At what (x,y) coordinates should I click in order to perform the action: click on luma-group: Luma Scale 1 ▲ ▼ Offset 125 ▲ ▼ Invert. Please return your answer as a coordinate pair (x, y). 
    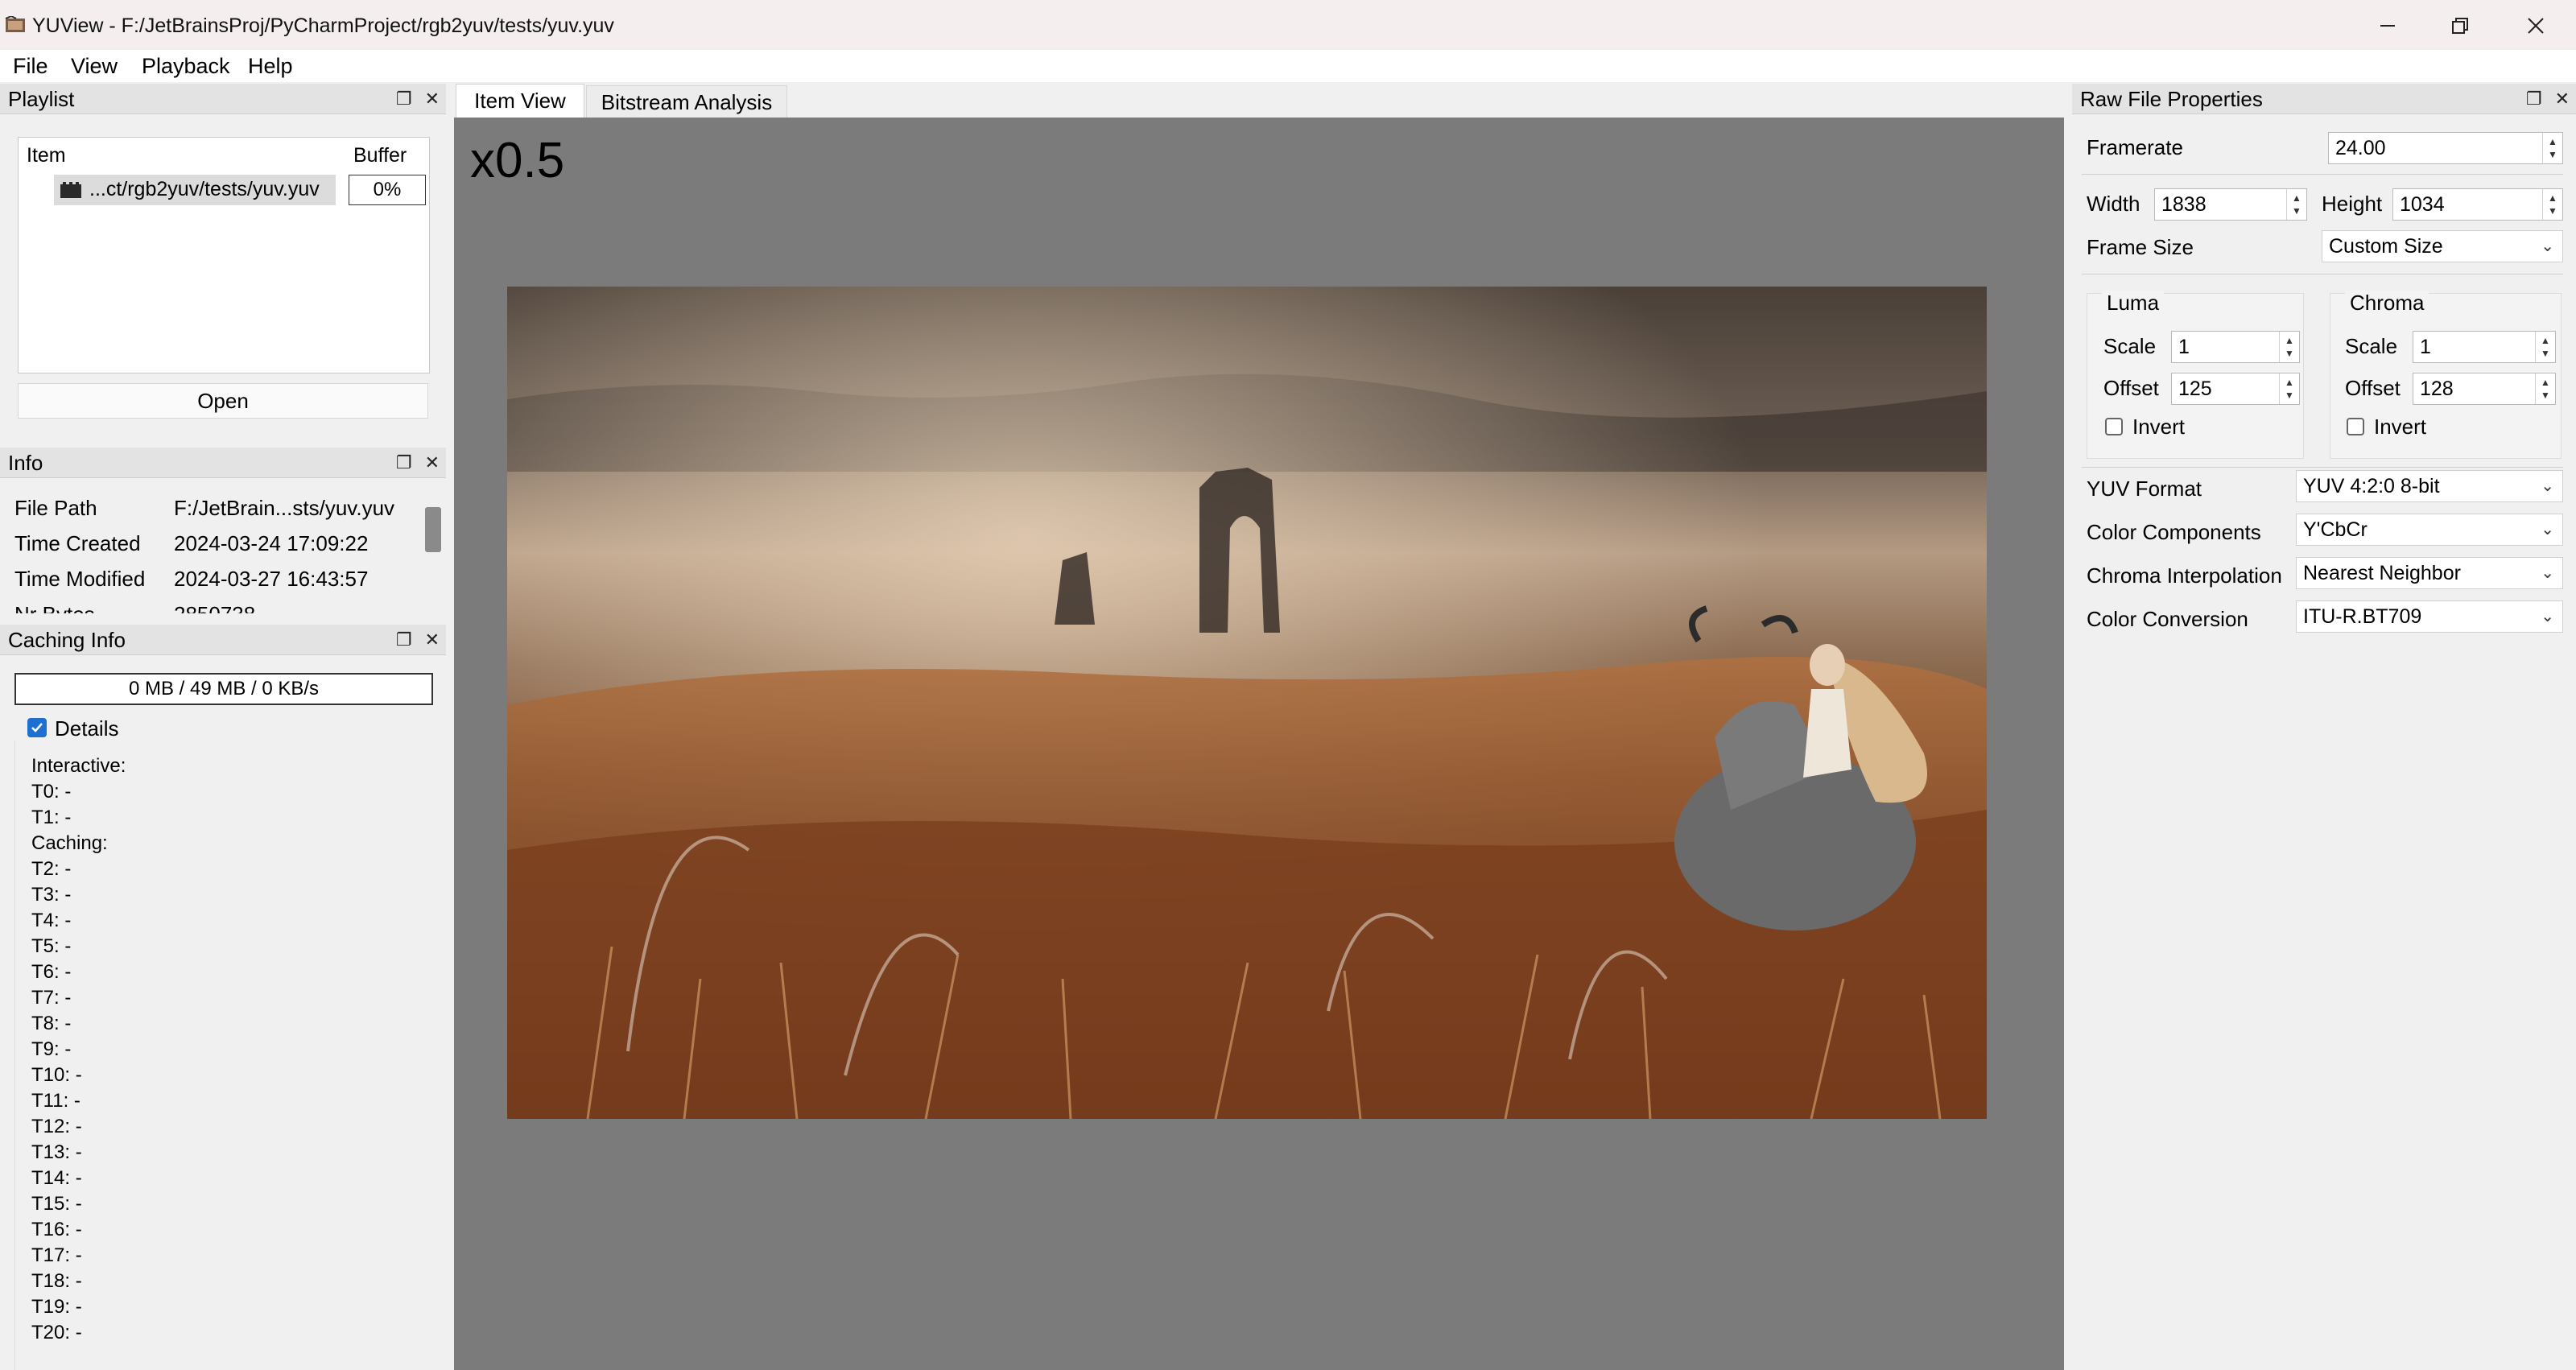
    Looking at the image, I should click on (2195, 375).